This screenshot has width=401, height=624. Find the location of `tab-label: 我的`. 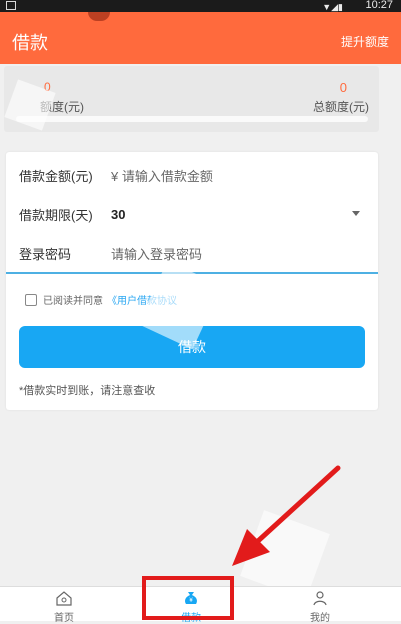

tab-label: 我的 is located at coordinates (320, 618).